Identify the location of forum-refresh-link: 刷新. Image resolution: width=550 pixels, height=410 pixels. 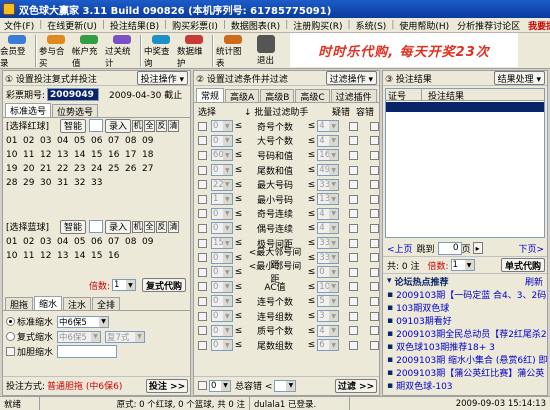
(534, 281).